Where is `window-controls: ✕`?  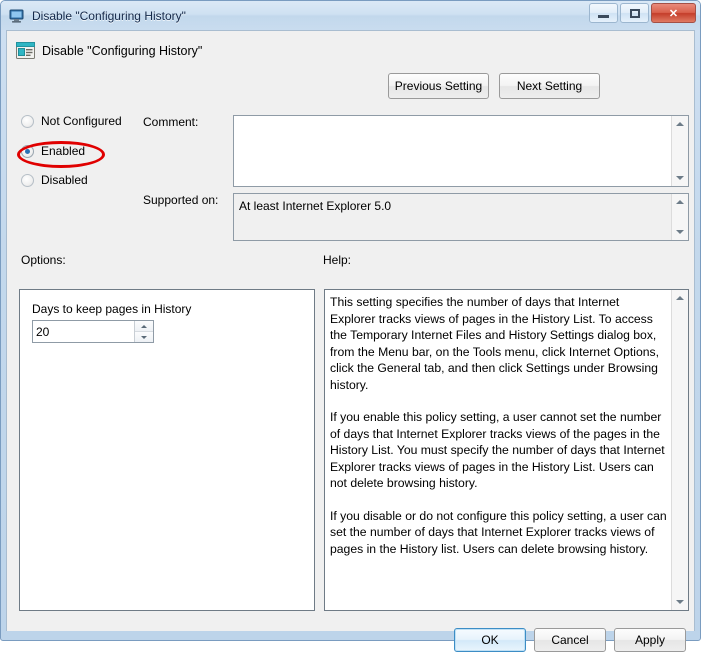 window-controls: ✕ is located at coordinates (642, 13).